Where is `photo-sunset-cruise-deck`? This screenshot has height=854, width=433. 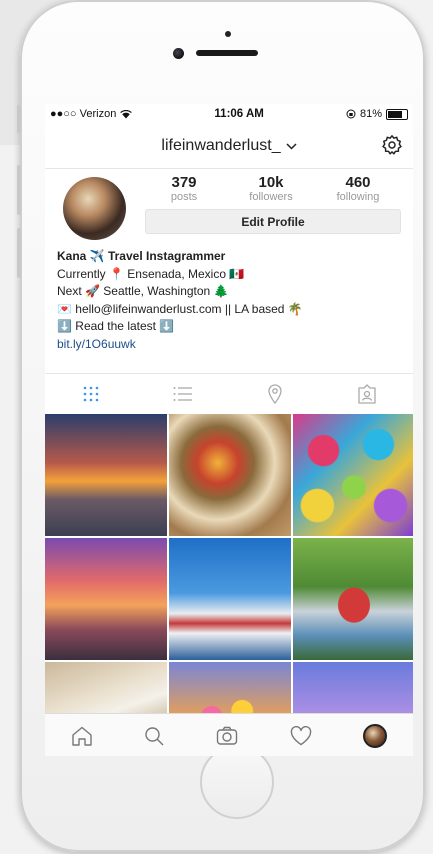 photo-sunset-cruise-deck is located at coordinates (106, 475).